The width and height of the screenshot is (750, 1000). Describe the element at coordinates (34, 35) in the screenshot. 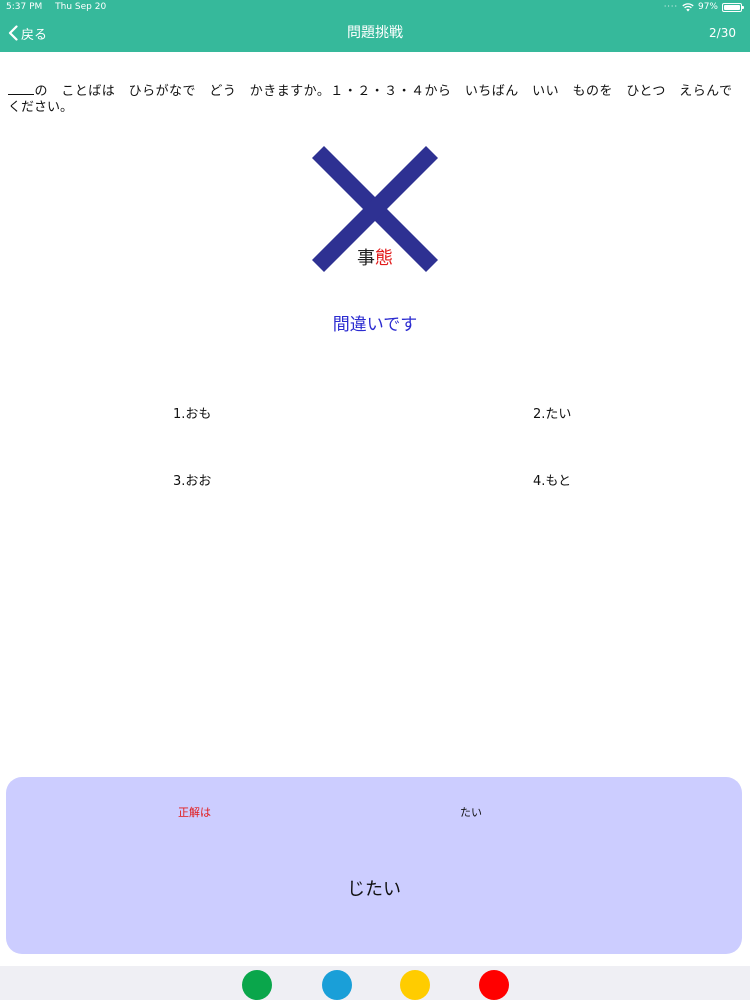

I see `back-label: 戻る` at that location.